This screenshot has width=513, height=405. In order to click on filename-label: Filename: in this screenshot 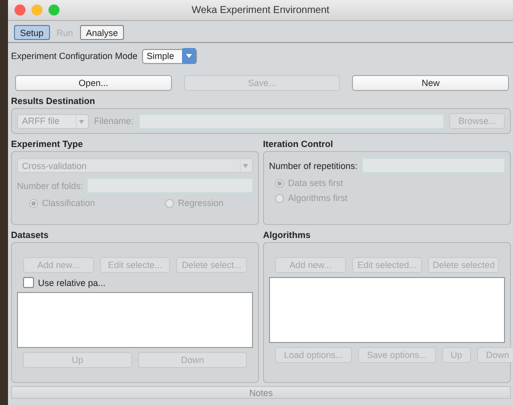, I will do `click(114, 121)`.